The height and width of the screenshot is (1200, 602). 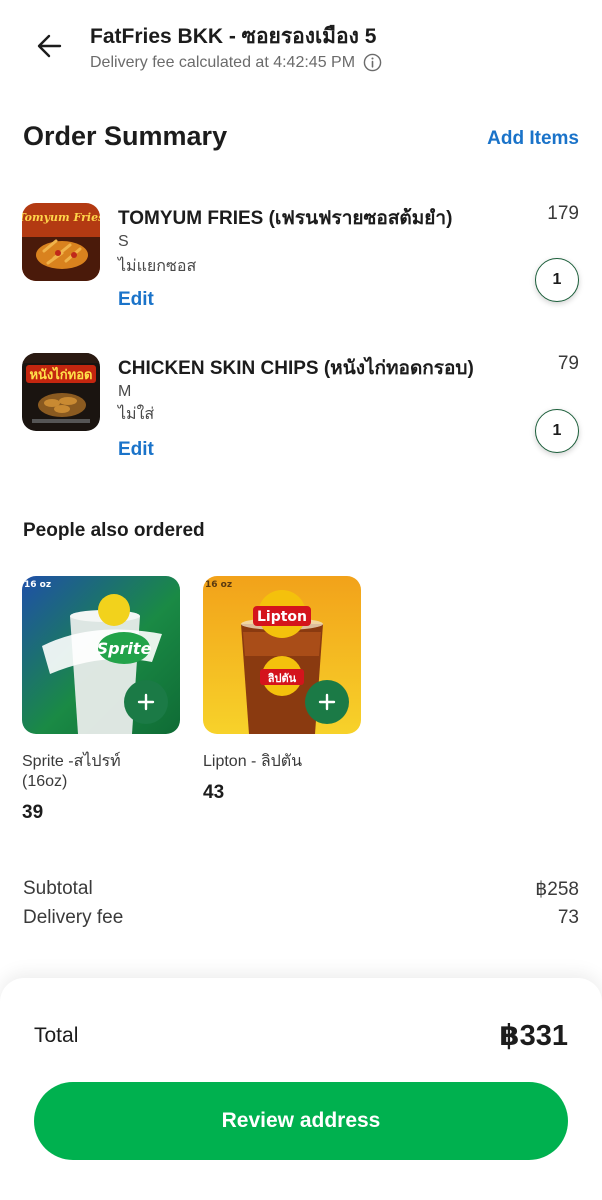 I want to click on subtotal-label: Subtotal, so click(x=58, y=888).